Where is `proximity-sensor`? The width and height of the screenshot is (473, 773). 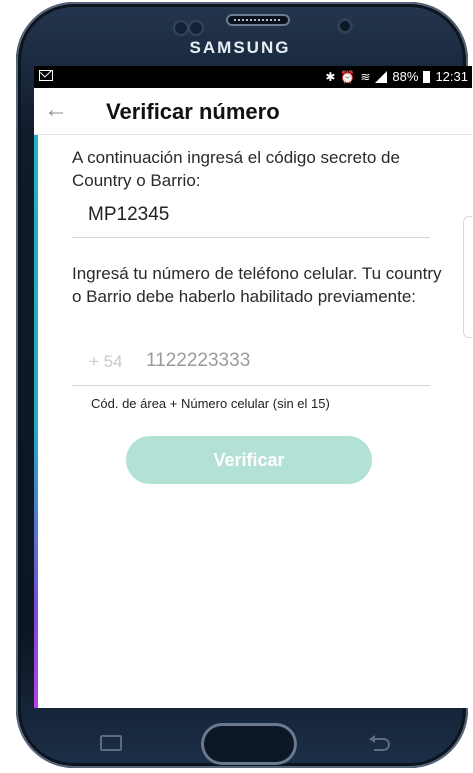 proximity-sensor is located at coordinates (181, 28).